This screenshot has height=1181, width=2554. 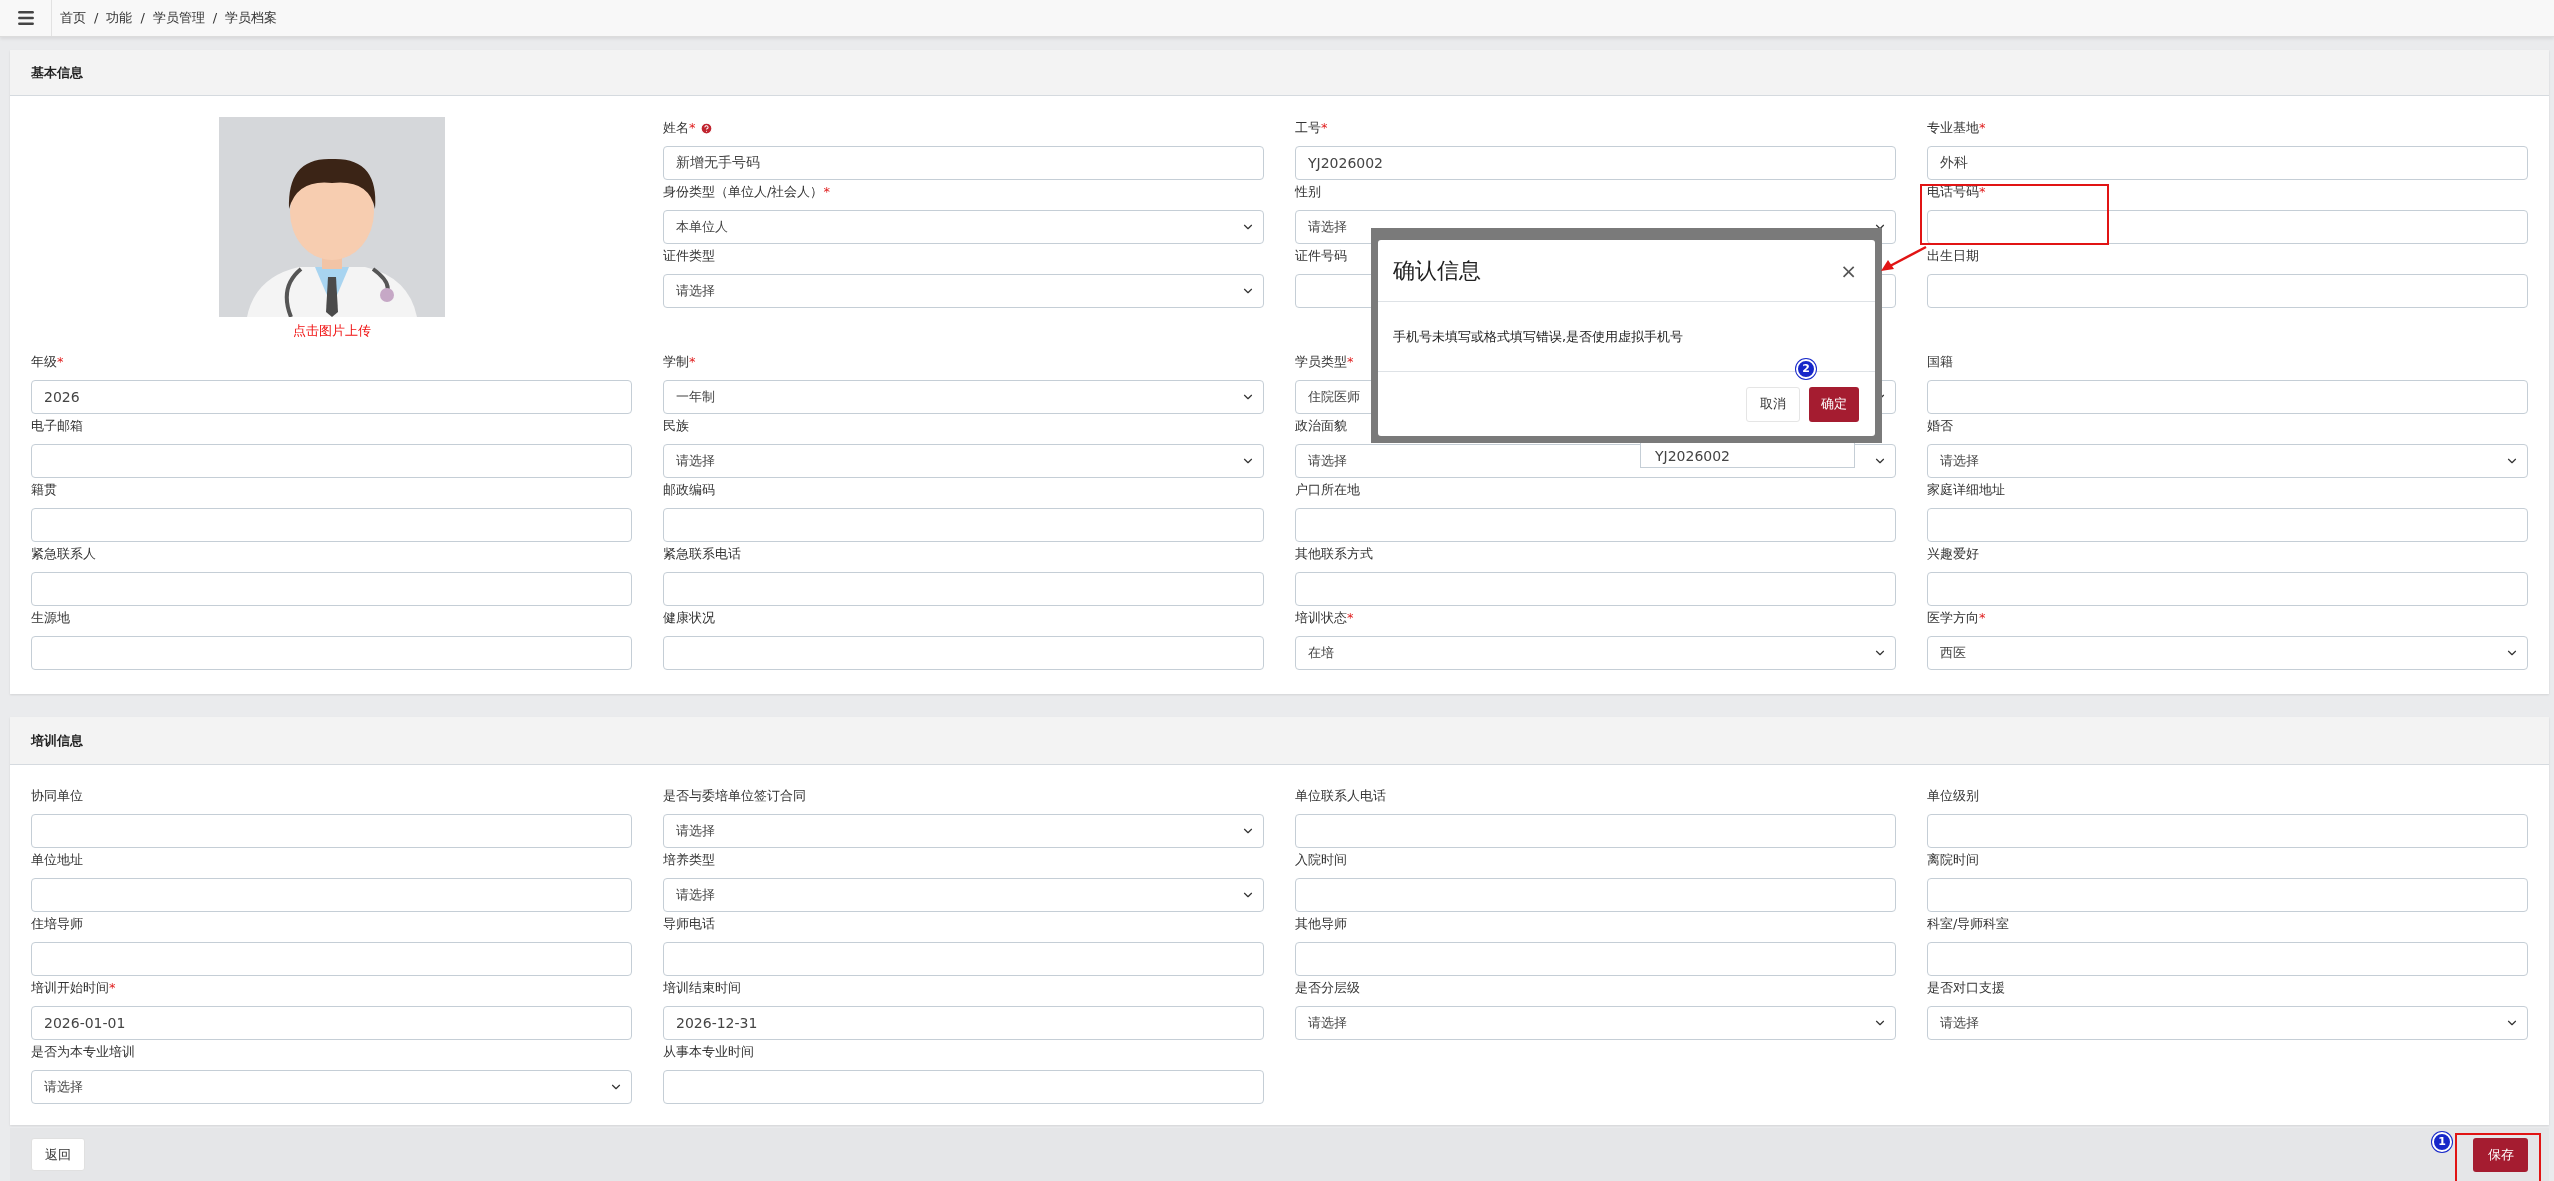 What do you see at coordinates (734, 796) in the screenshot?
I see `field-label: 是否与委培单位签订合同` at bounding box center [734, 796].